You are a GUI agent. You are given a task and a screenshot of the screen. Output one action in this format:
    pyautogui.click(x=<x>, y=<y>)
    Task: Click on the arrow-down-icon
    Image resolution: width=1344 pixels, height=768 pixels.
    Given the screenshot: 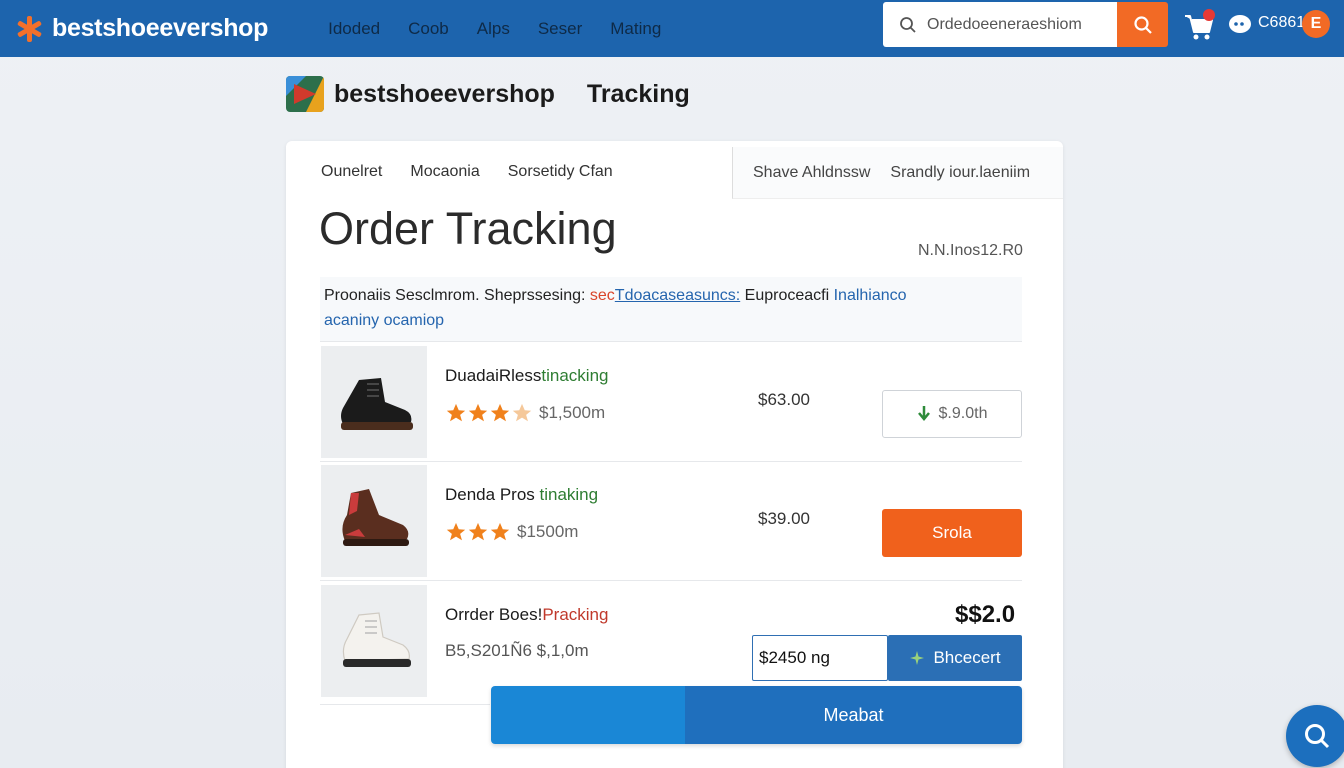 What is the action you would take?
    pyautogui.click(x=923, y=413)
    